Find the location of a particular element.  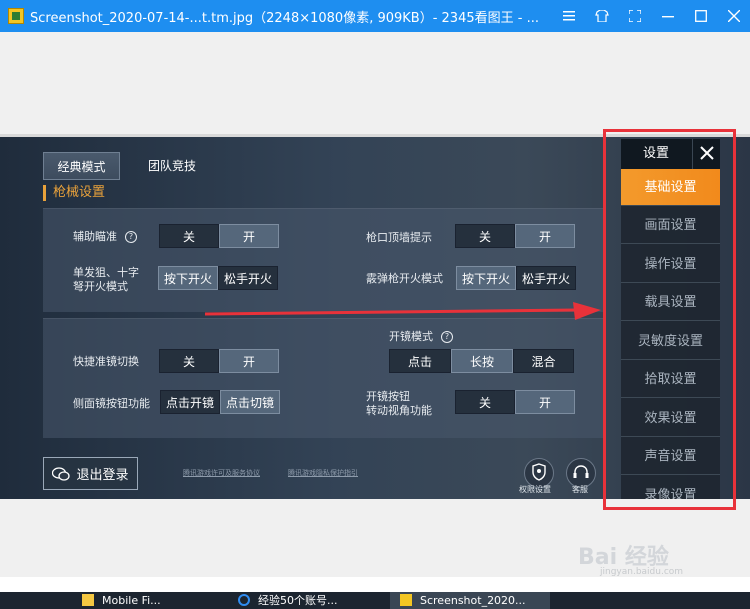

minimize-icon is located at coordinates (667, 16).